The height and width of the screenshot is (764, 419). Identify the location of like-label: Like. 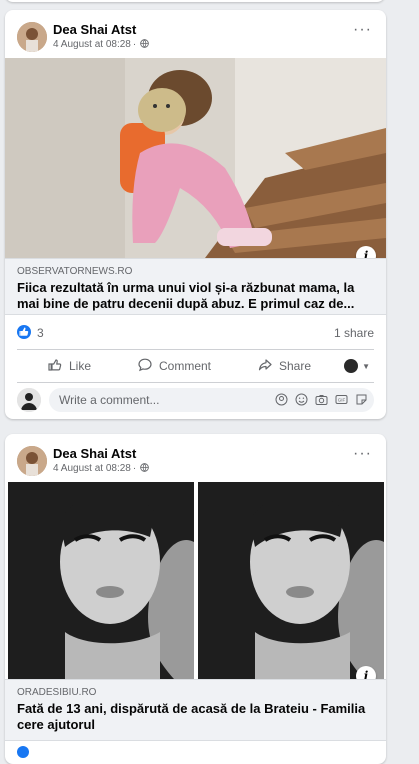
(80, 366).